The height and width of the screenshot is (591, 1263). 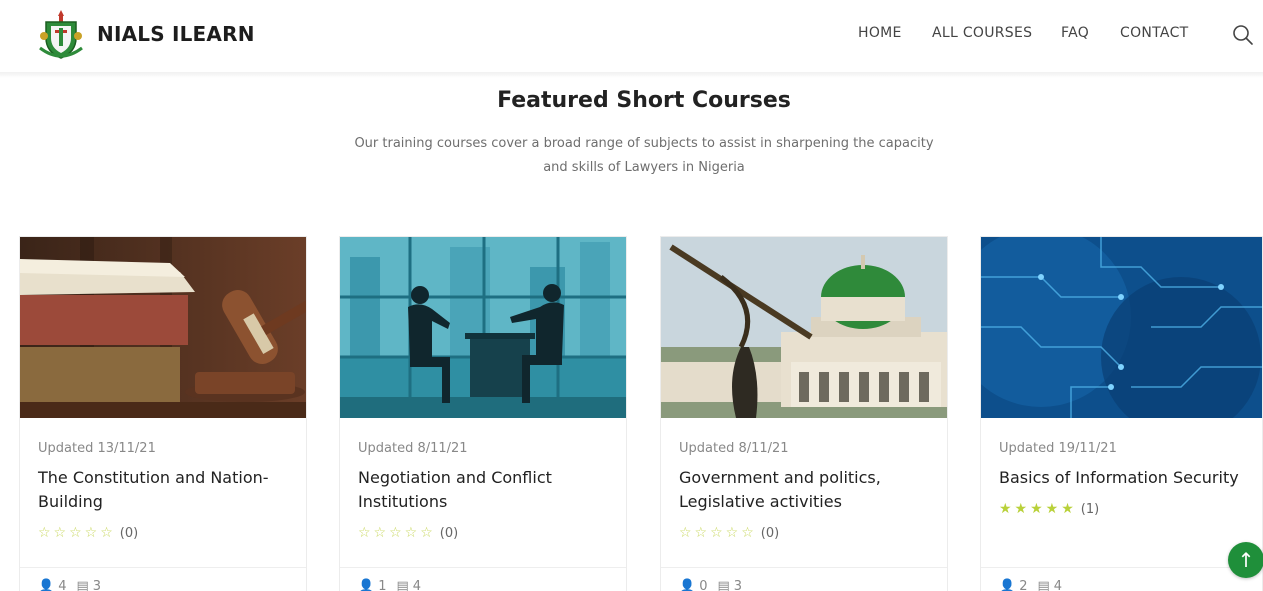 I want to click on nav-contact: CONTACT, so click(x=1154, y=33).